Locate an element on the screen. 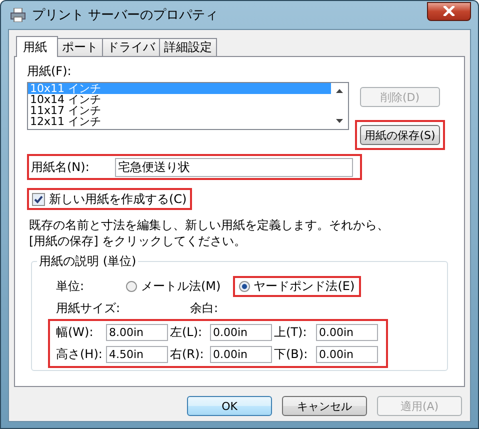 This screenshot has width=479, height=429. paper-name-field: 宅急便送り状 is located at coordinates (234, 167).